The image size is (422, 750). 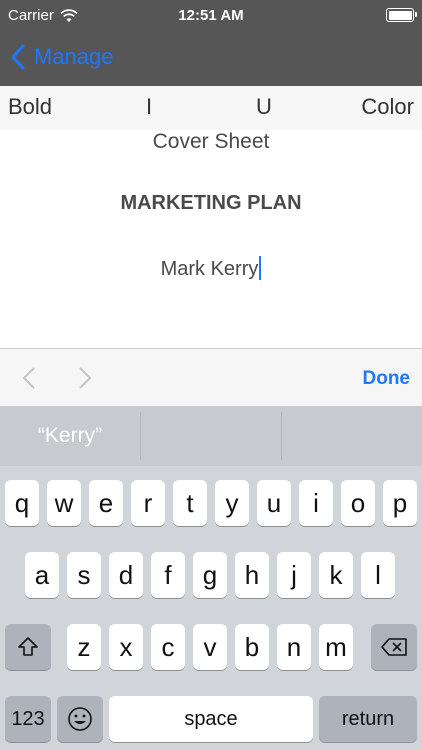 I want to click on italic-button: I, so click(x=149, y=107).